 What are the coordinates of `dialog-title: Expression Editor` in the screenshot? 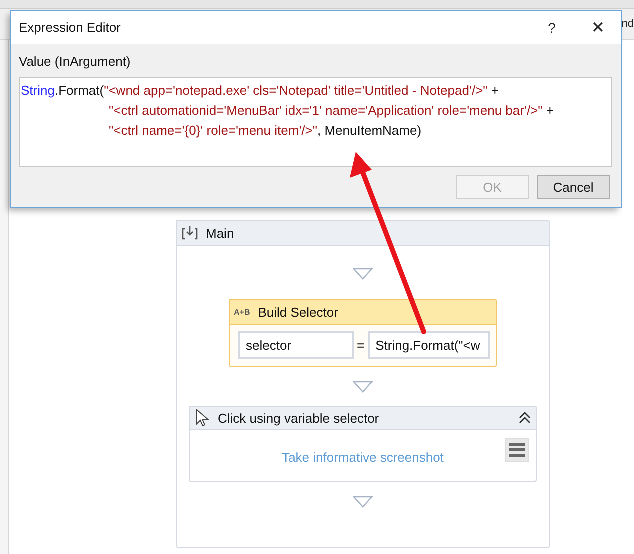 It's located at (70, 27).